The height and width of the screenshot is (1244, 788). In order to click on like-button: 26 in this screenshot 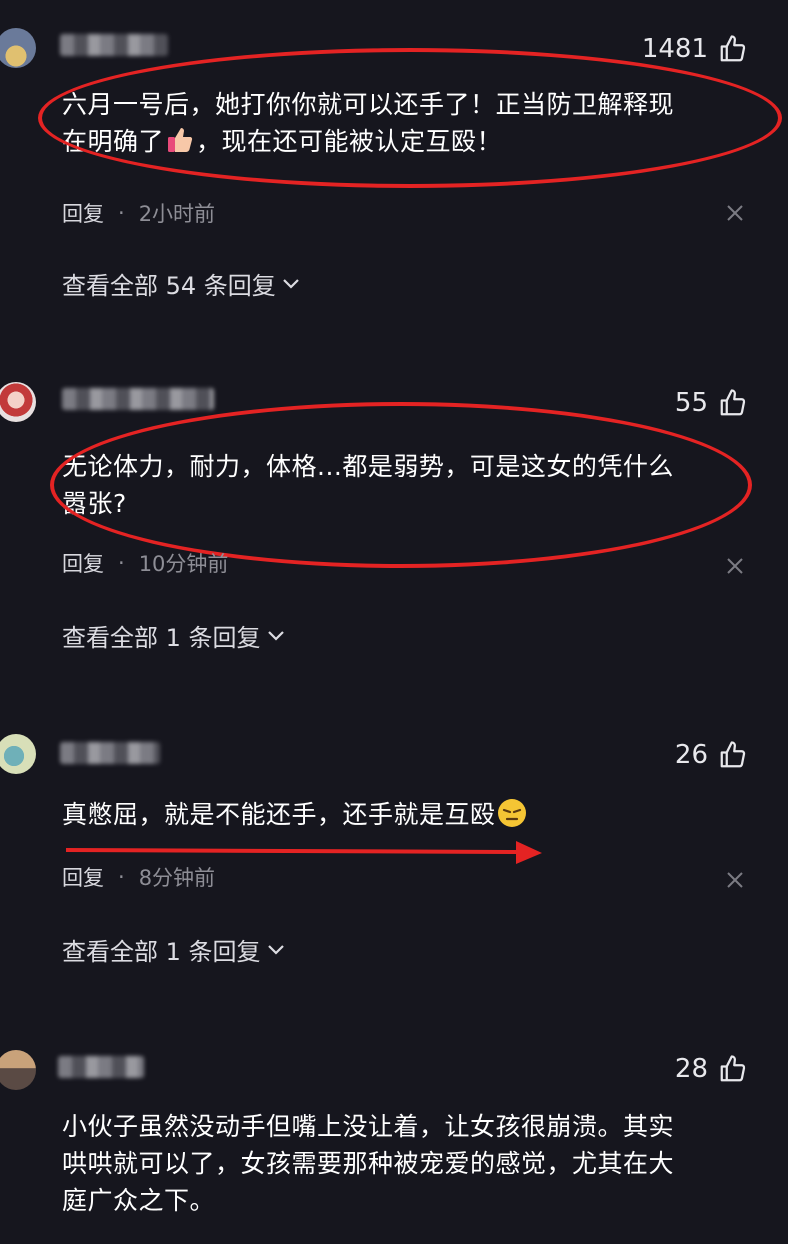, I will do `click(711, 755)`.